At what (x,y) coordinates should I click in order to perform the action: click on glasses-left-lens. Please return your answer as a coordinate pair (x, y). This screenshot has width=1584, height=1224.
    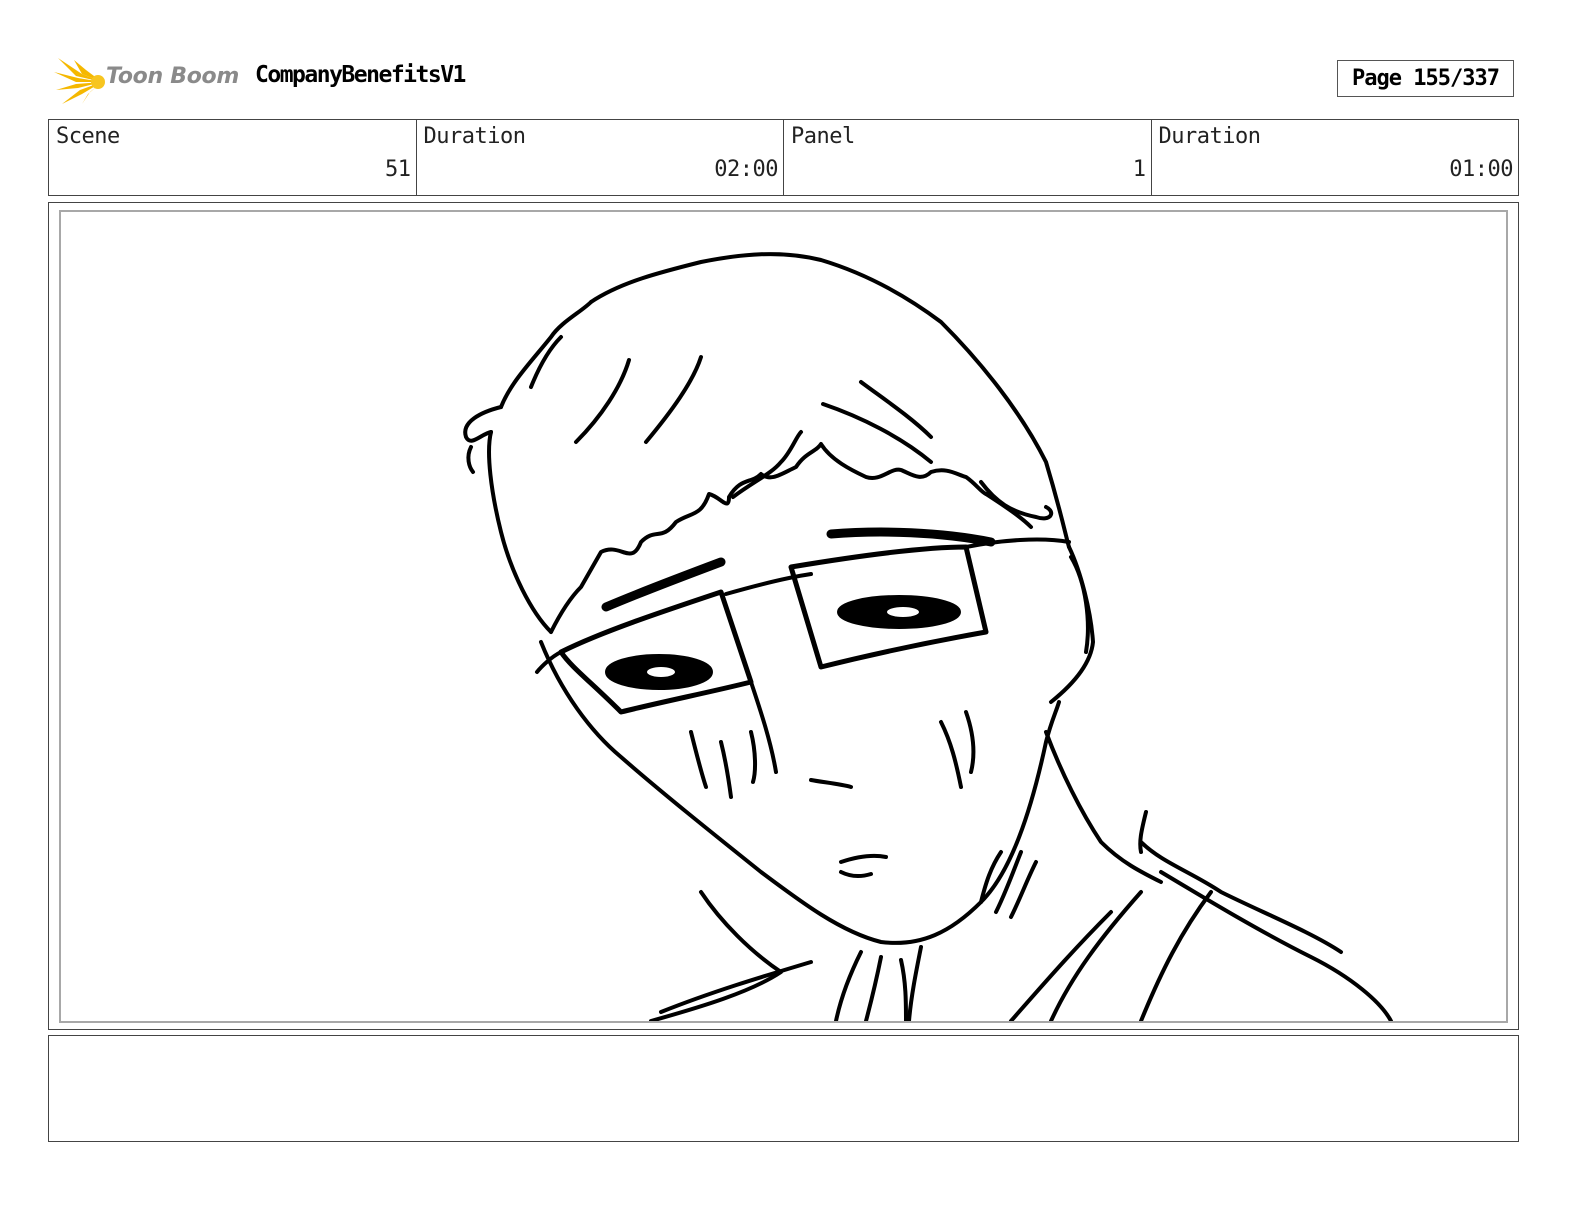
    Looking at the image, I should click on (656, 652).